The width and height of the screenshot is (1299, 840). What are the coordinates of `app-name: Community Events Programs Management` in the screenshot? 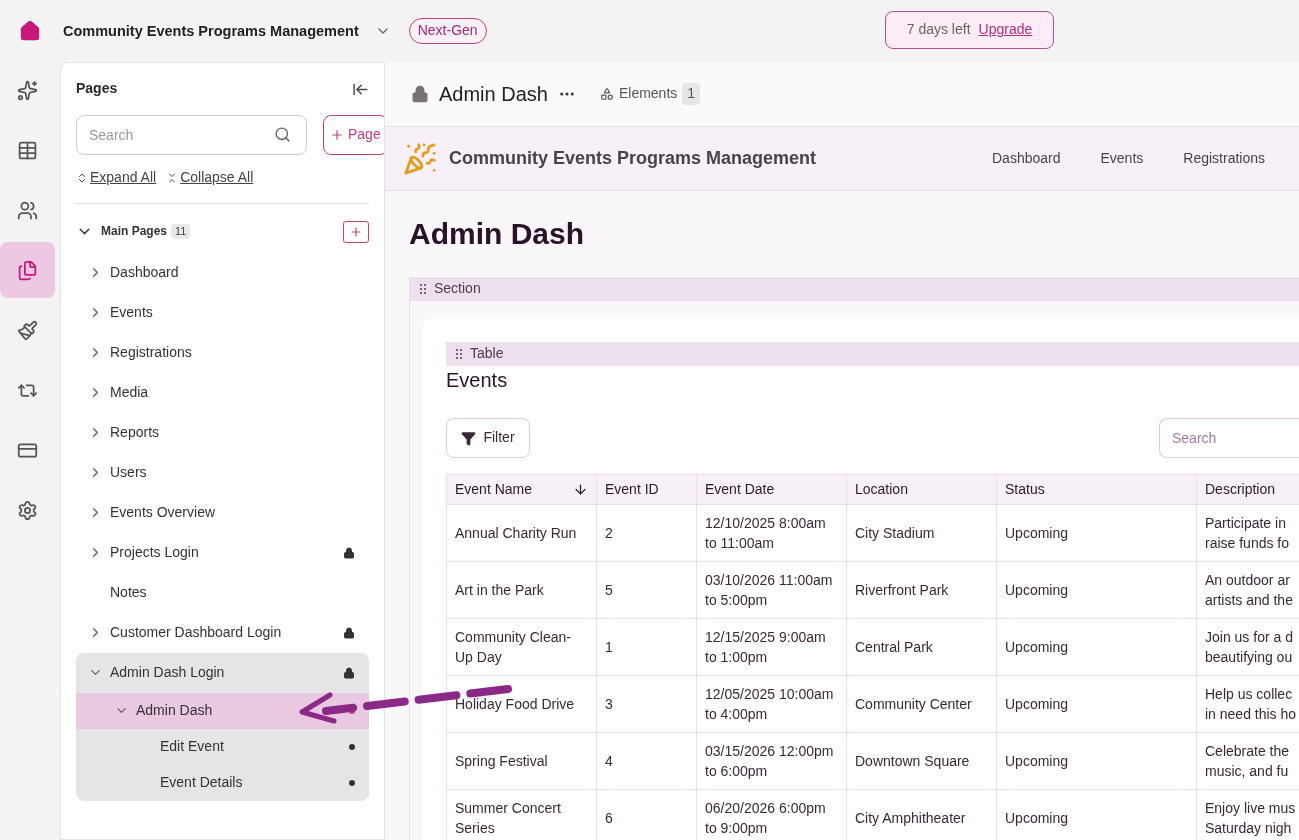 It's located at (633, 158).